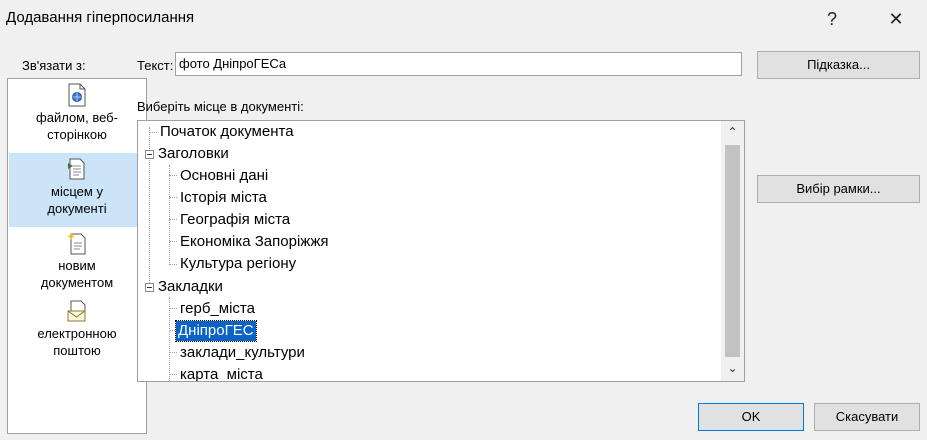  Describe the element at coordinates (867, 417) in the screenshot. I see `cancel-button: Скасувати` at that location.